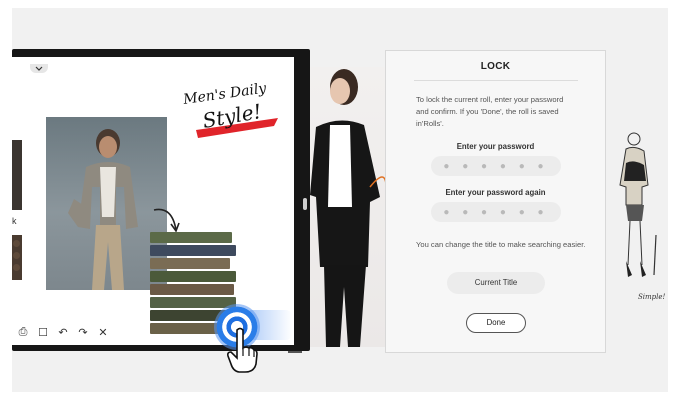 The width and height of the screenshot is (700, 398). Describe the element at coordinates (242, 350) in the screenshot. I see `pointing-hand-icon` at that location.